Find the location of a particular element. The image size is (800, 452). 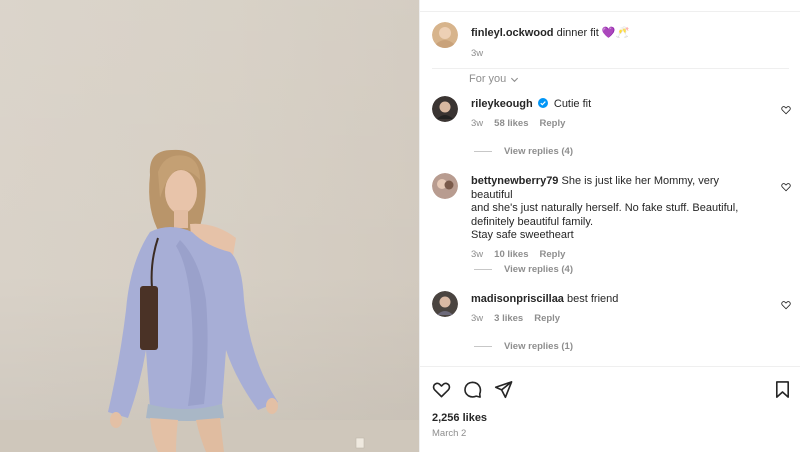

comment-likes: 3 likes is located at coordinates (508, 318).